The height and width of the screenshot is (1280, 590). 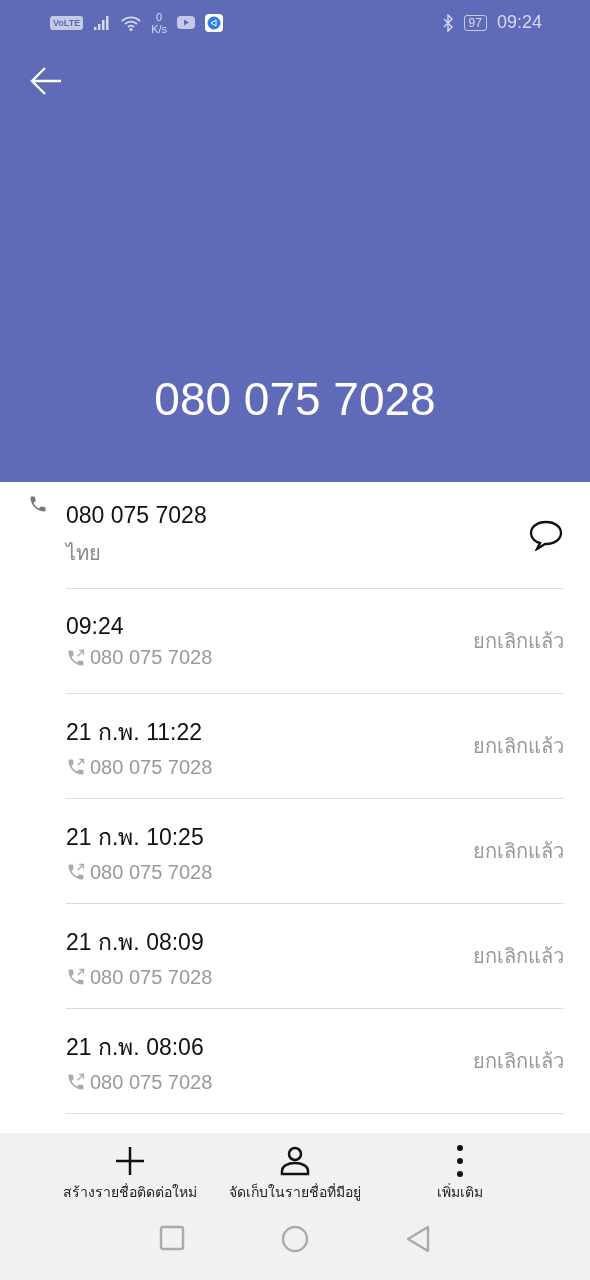 What do you see at coordinates (447, 22) in the screenshot?
I see `bluetooth-icon` at bounding box center [447, 22].